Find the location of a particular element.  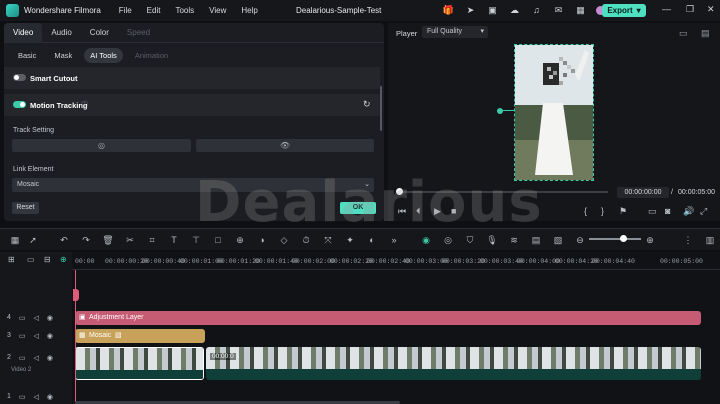

mark-in-icon: { is located at coordinates (585, 211).